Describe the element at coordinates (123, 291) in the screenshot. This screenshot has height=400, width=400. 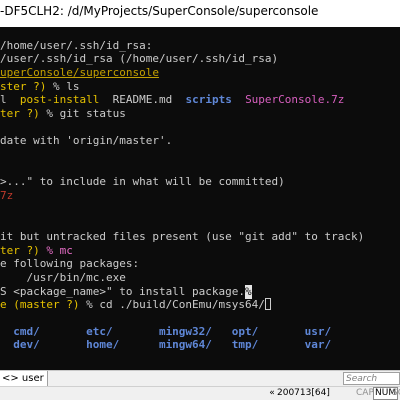
I see `terminal-text: S <package_name>" to install package.` at that location.